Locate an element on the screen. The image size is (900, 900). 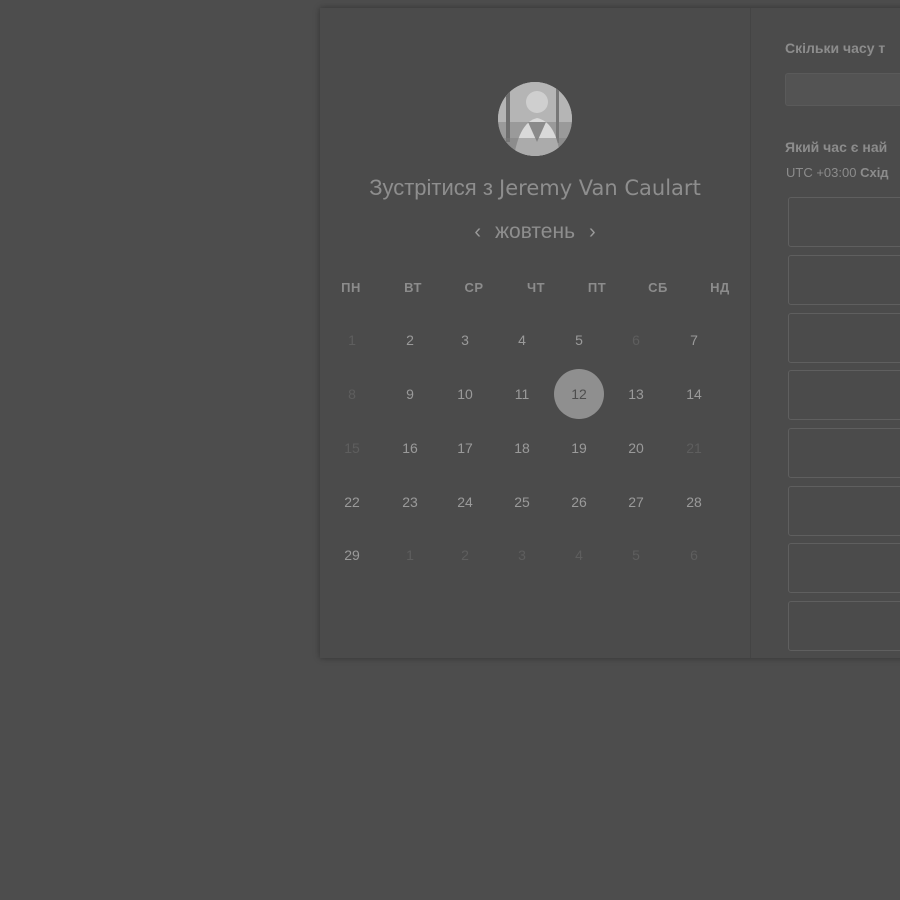
calendar-day-disabled: 5 is located at coordinates (636, 555).